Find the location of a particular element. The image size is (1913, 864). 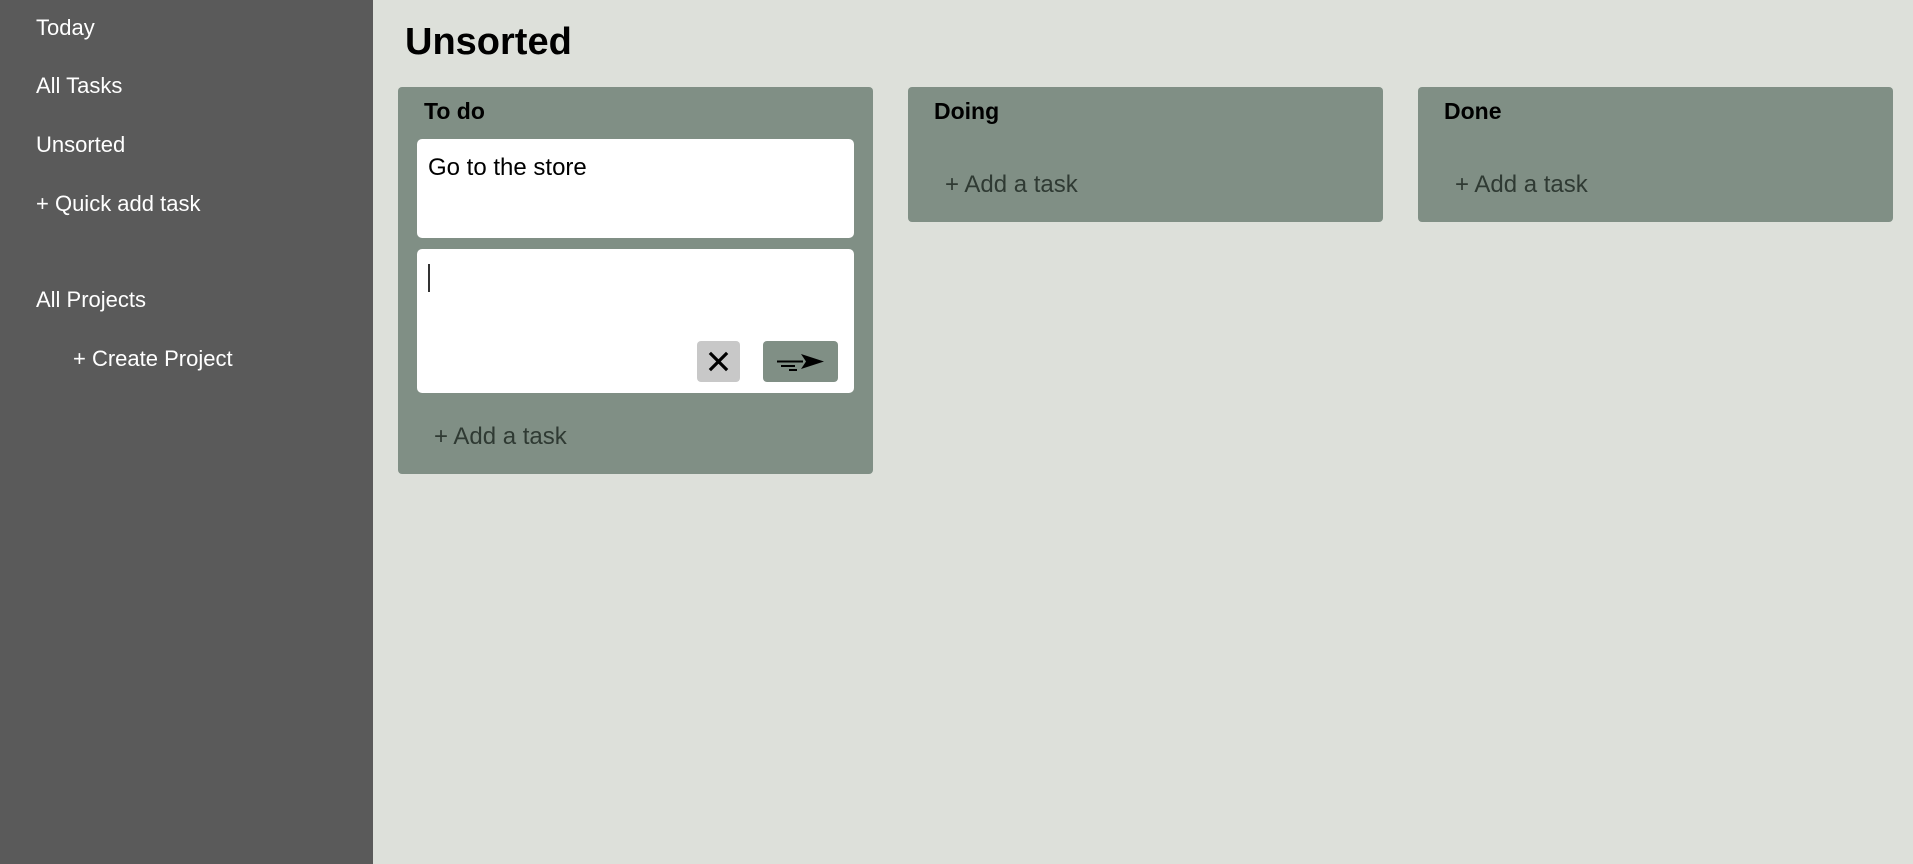

sidebar-item-all-tasks: All Tasks is located at coordinates (79, 86).